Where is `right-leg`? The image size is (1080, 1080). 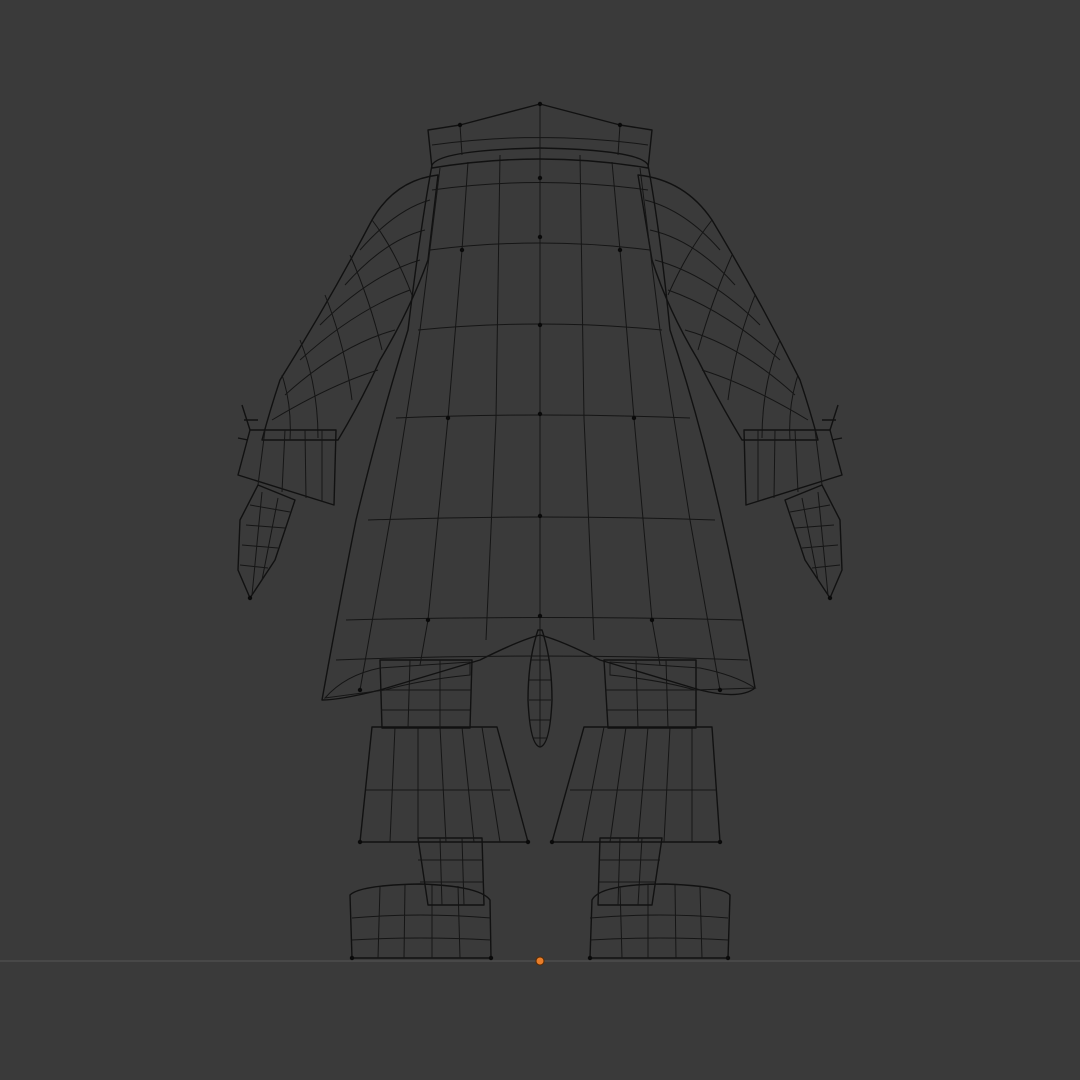
right-leg is located at coordinates (630, 871).